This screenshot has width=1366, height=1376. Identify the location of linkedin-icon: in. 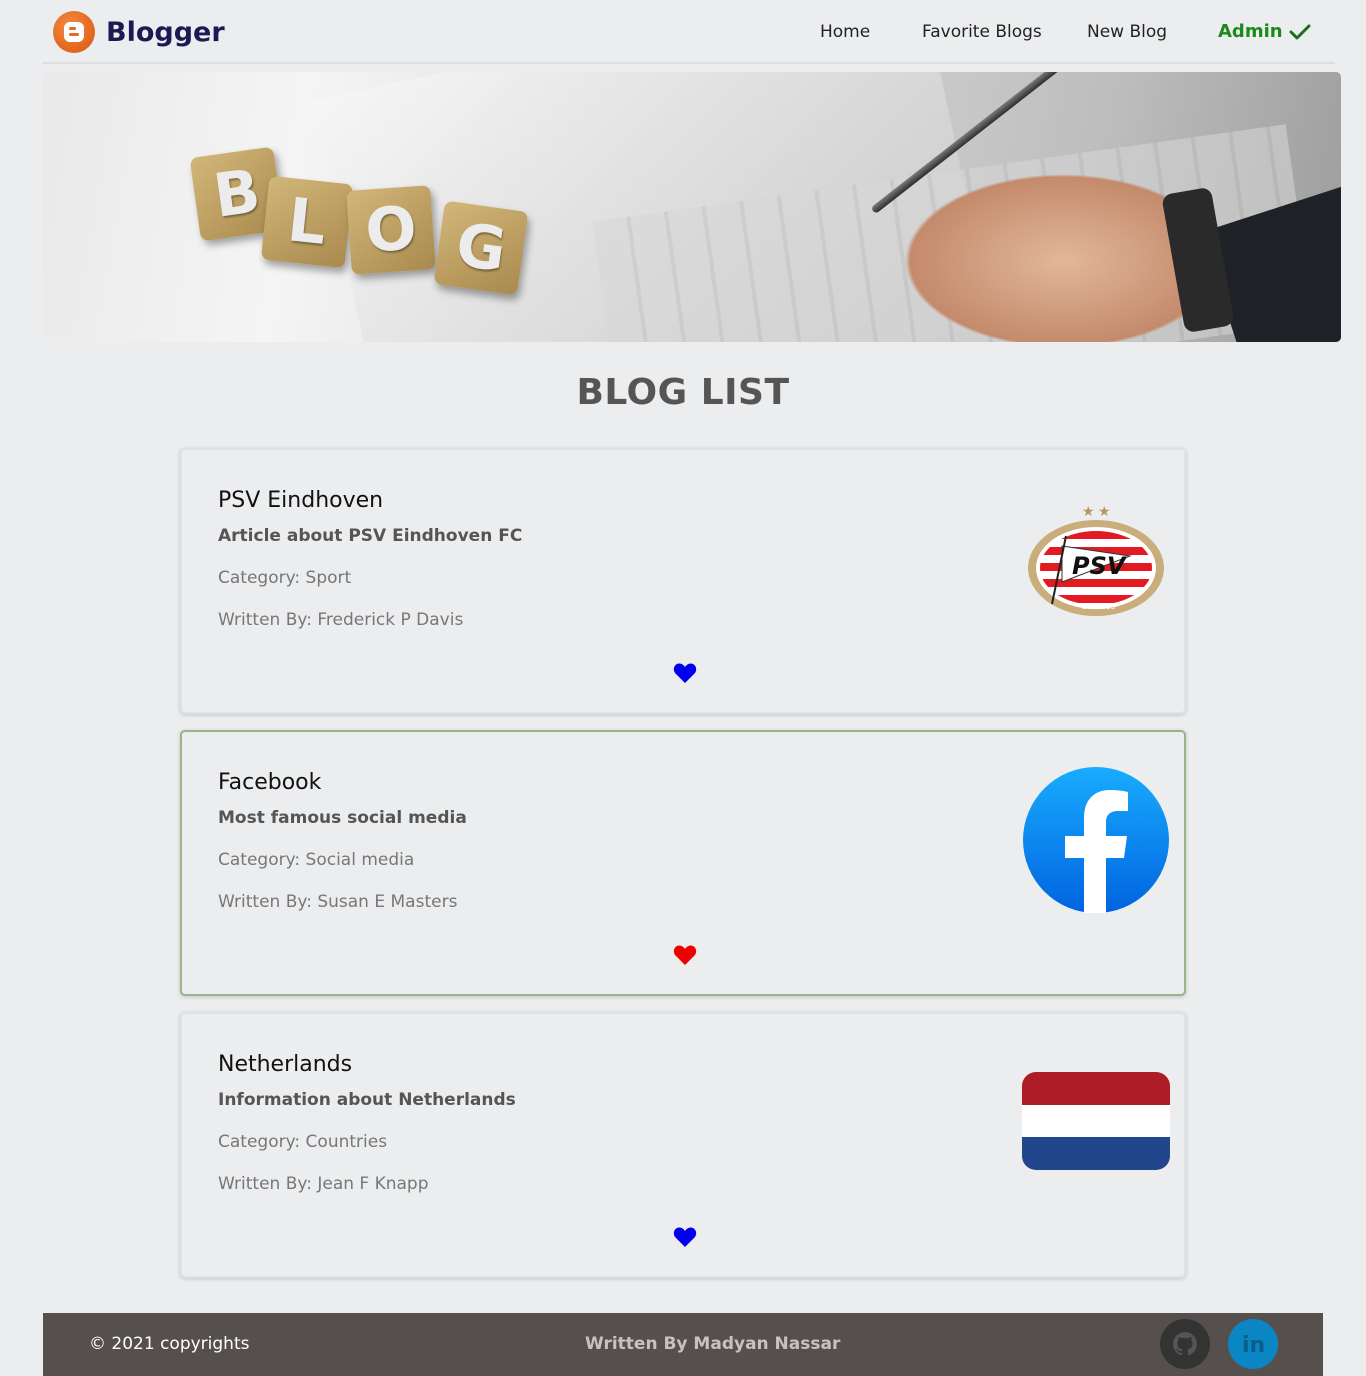
(1253, 1344).